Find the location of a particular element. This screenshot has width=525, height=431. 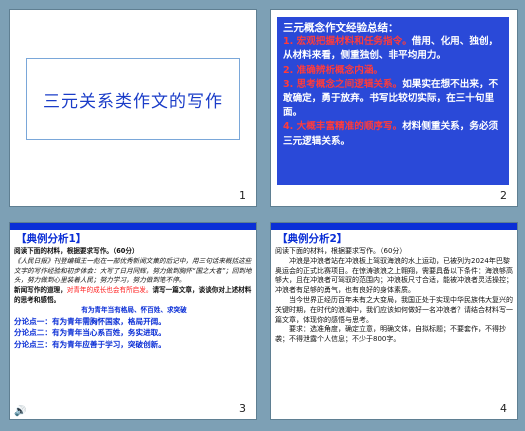

summary-heading: 三元概念作文经验总结： is located at coordinates (341, 28).